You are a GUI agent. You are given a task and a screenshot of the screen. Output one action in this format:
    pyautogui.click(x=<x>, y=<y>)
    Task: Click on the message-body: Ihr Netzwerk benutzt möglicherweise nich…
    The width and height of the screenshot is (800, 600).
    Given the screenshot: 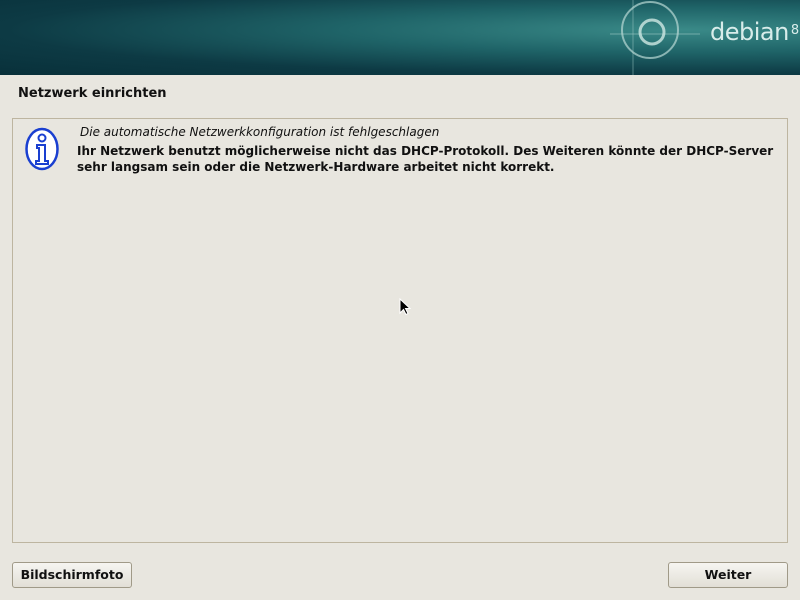 What is the action you would take?
    pyautogui.click(x=425, y=159)
    